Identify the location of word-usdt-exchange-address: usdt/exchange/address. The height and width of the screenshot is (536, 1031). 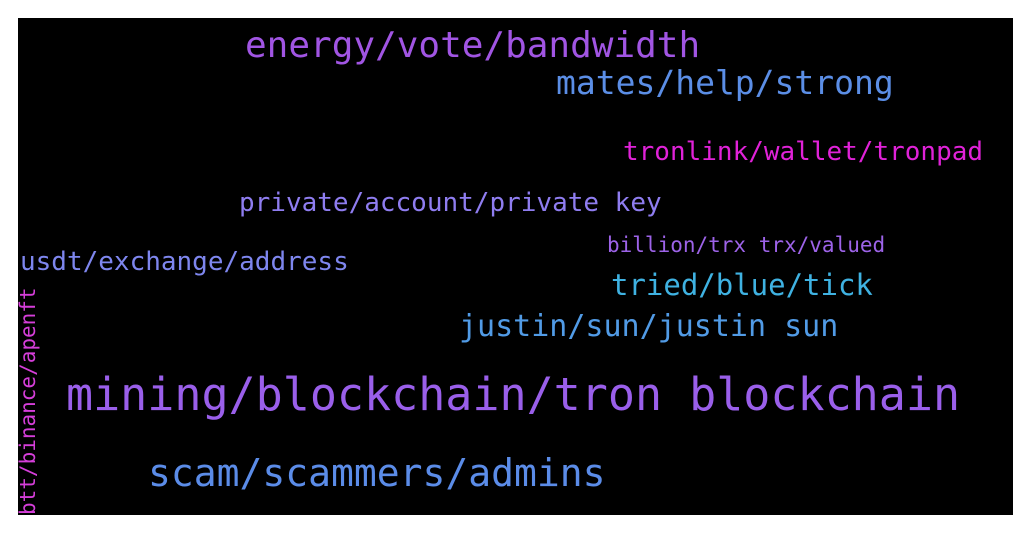
(184, 262).